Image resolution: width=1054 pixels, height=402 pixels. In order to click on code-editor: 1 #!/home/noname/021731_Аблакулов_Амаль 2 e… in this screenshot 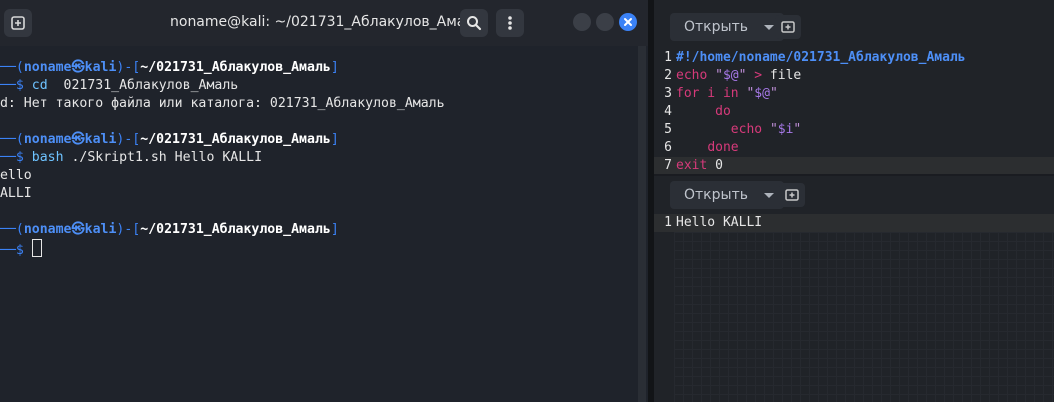, I will do `click(854, 111)`.